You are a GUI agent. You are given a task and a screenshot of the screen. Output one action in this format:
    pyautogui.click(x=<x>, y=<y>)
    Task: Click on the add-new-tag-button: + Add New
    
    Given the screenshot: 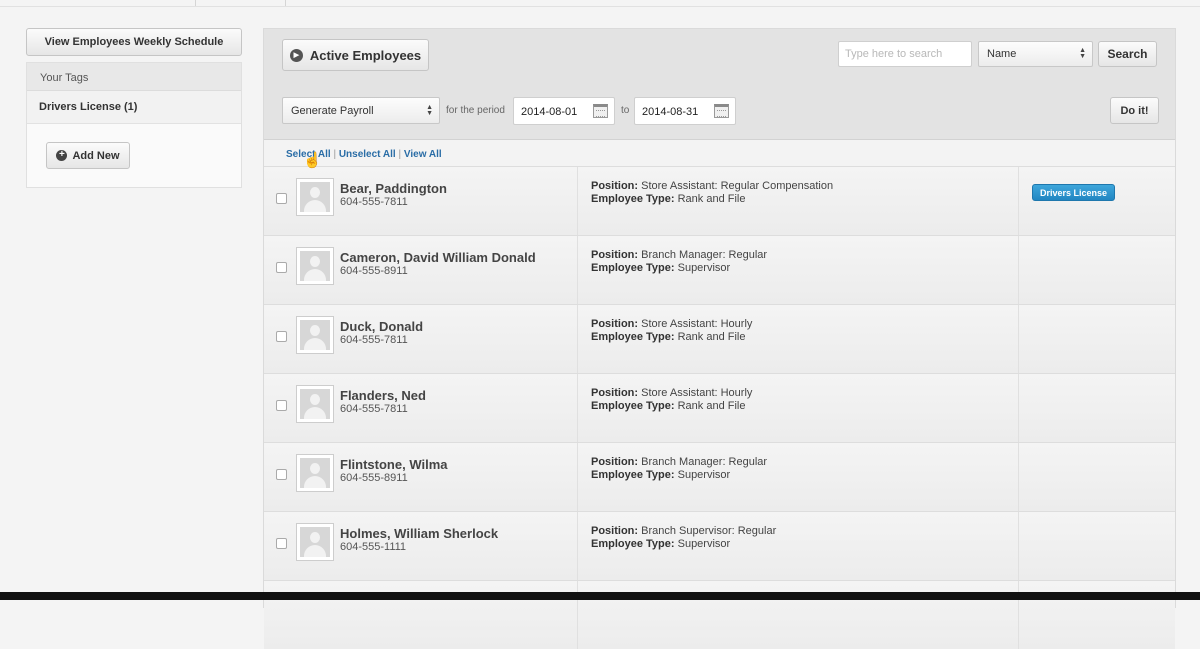 What is the action you would take?
    pyautogui.click(x=88, y=155)
    